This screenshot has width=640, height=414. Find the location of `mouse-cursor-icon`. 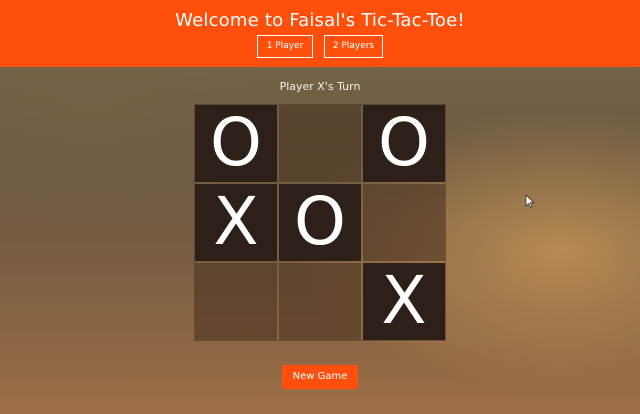

mouse-cursor-icon is located at coordinates (530, 201).